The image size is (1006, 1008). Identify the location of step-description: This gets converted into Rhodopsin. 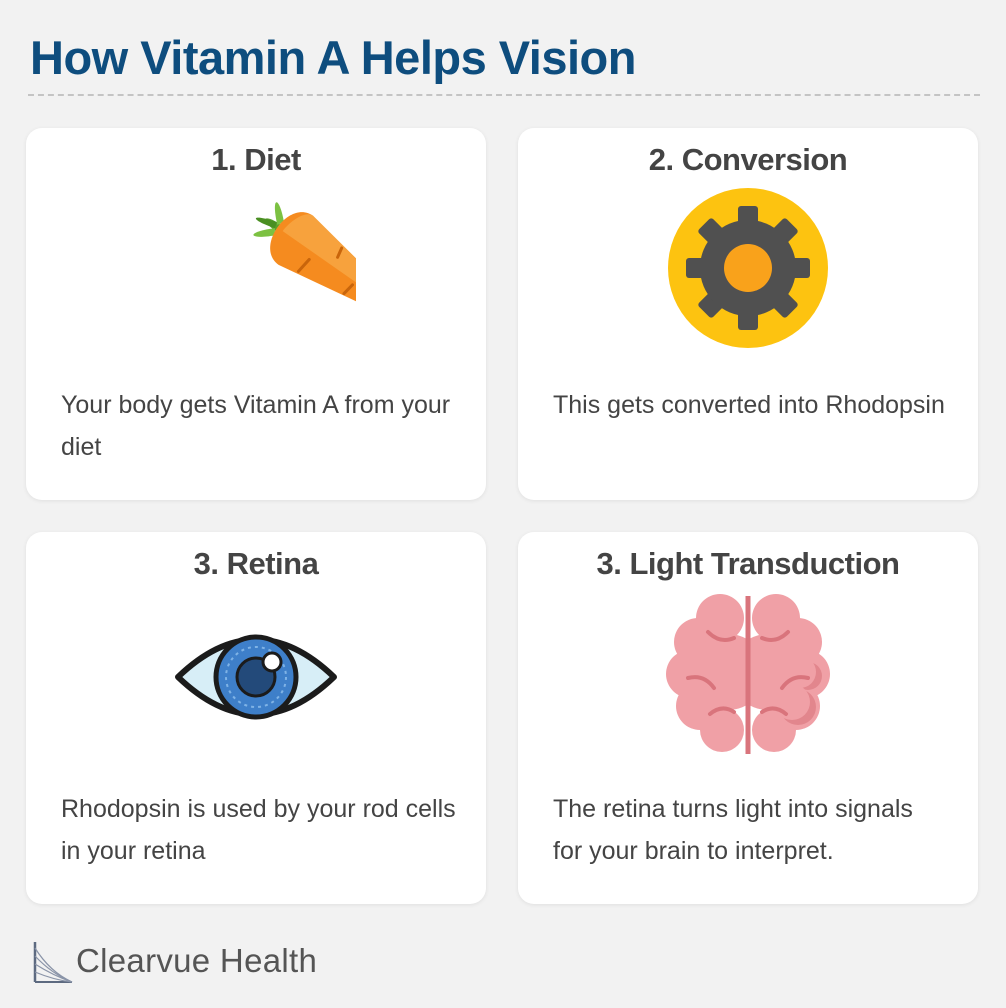
(749, 405).